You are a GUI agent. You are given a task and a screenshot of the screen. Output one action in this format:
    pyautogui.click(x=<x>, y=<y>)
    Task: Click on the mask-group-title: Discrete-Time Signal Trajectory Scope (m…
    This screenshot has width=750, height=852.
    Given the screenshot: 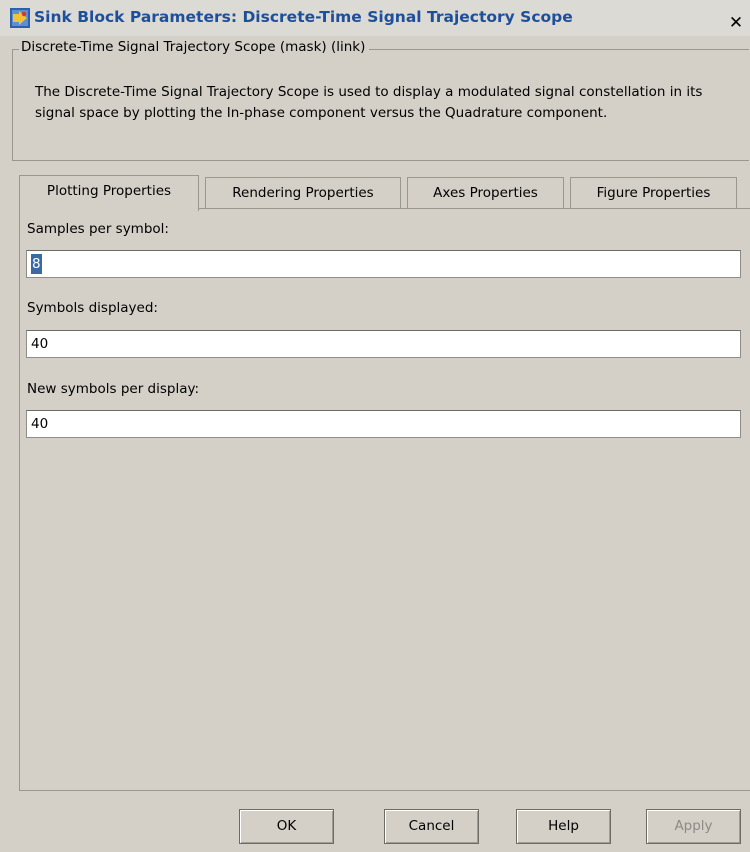 What is the action you would take?
    pyautogui.click(x=194, y=47)
    